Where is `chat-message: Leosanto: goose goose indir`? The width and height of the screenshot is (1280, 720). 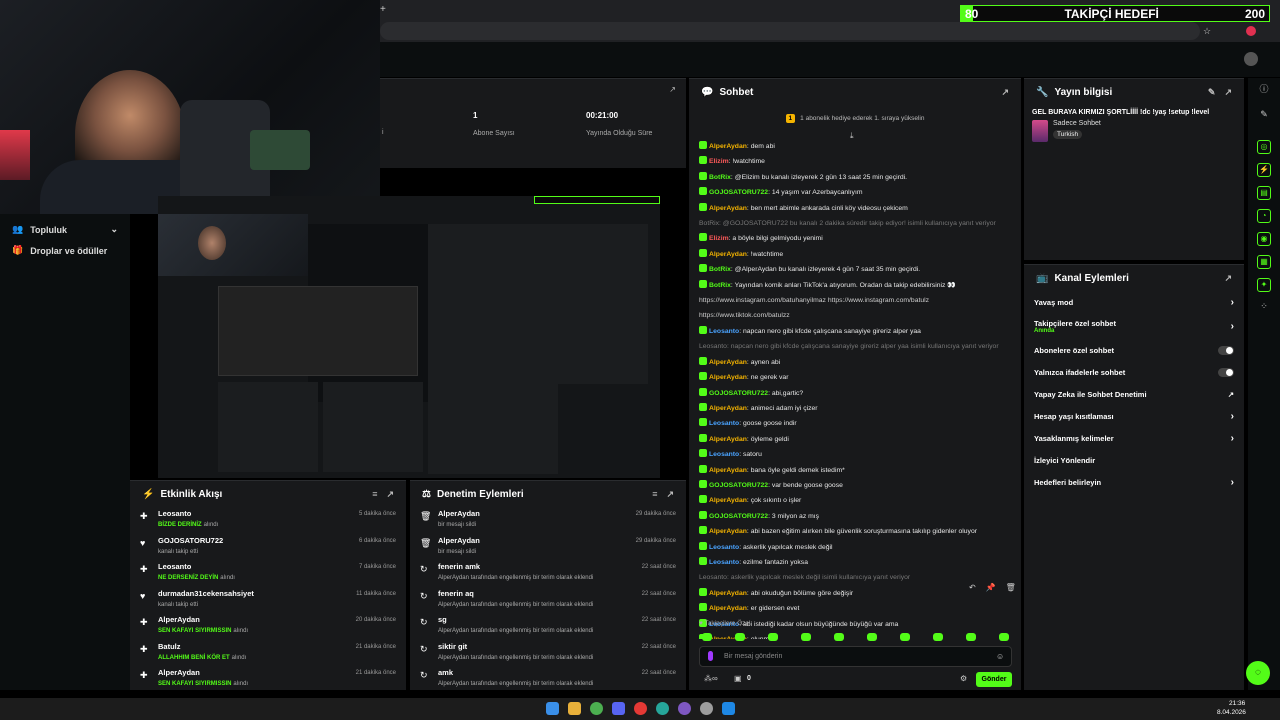
chat-message: Leosanto: goose goose indir is located at coordinates (855, 423).